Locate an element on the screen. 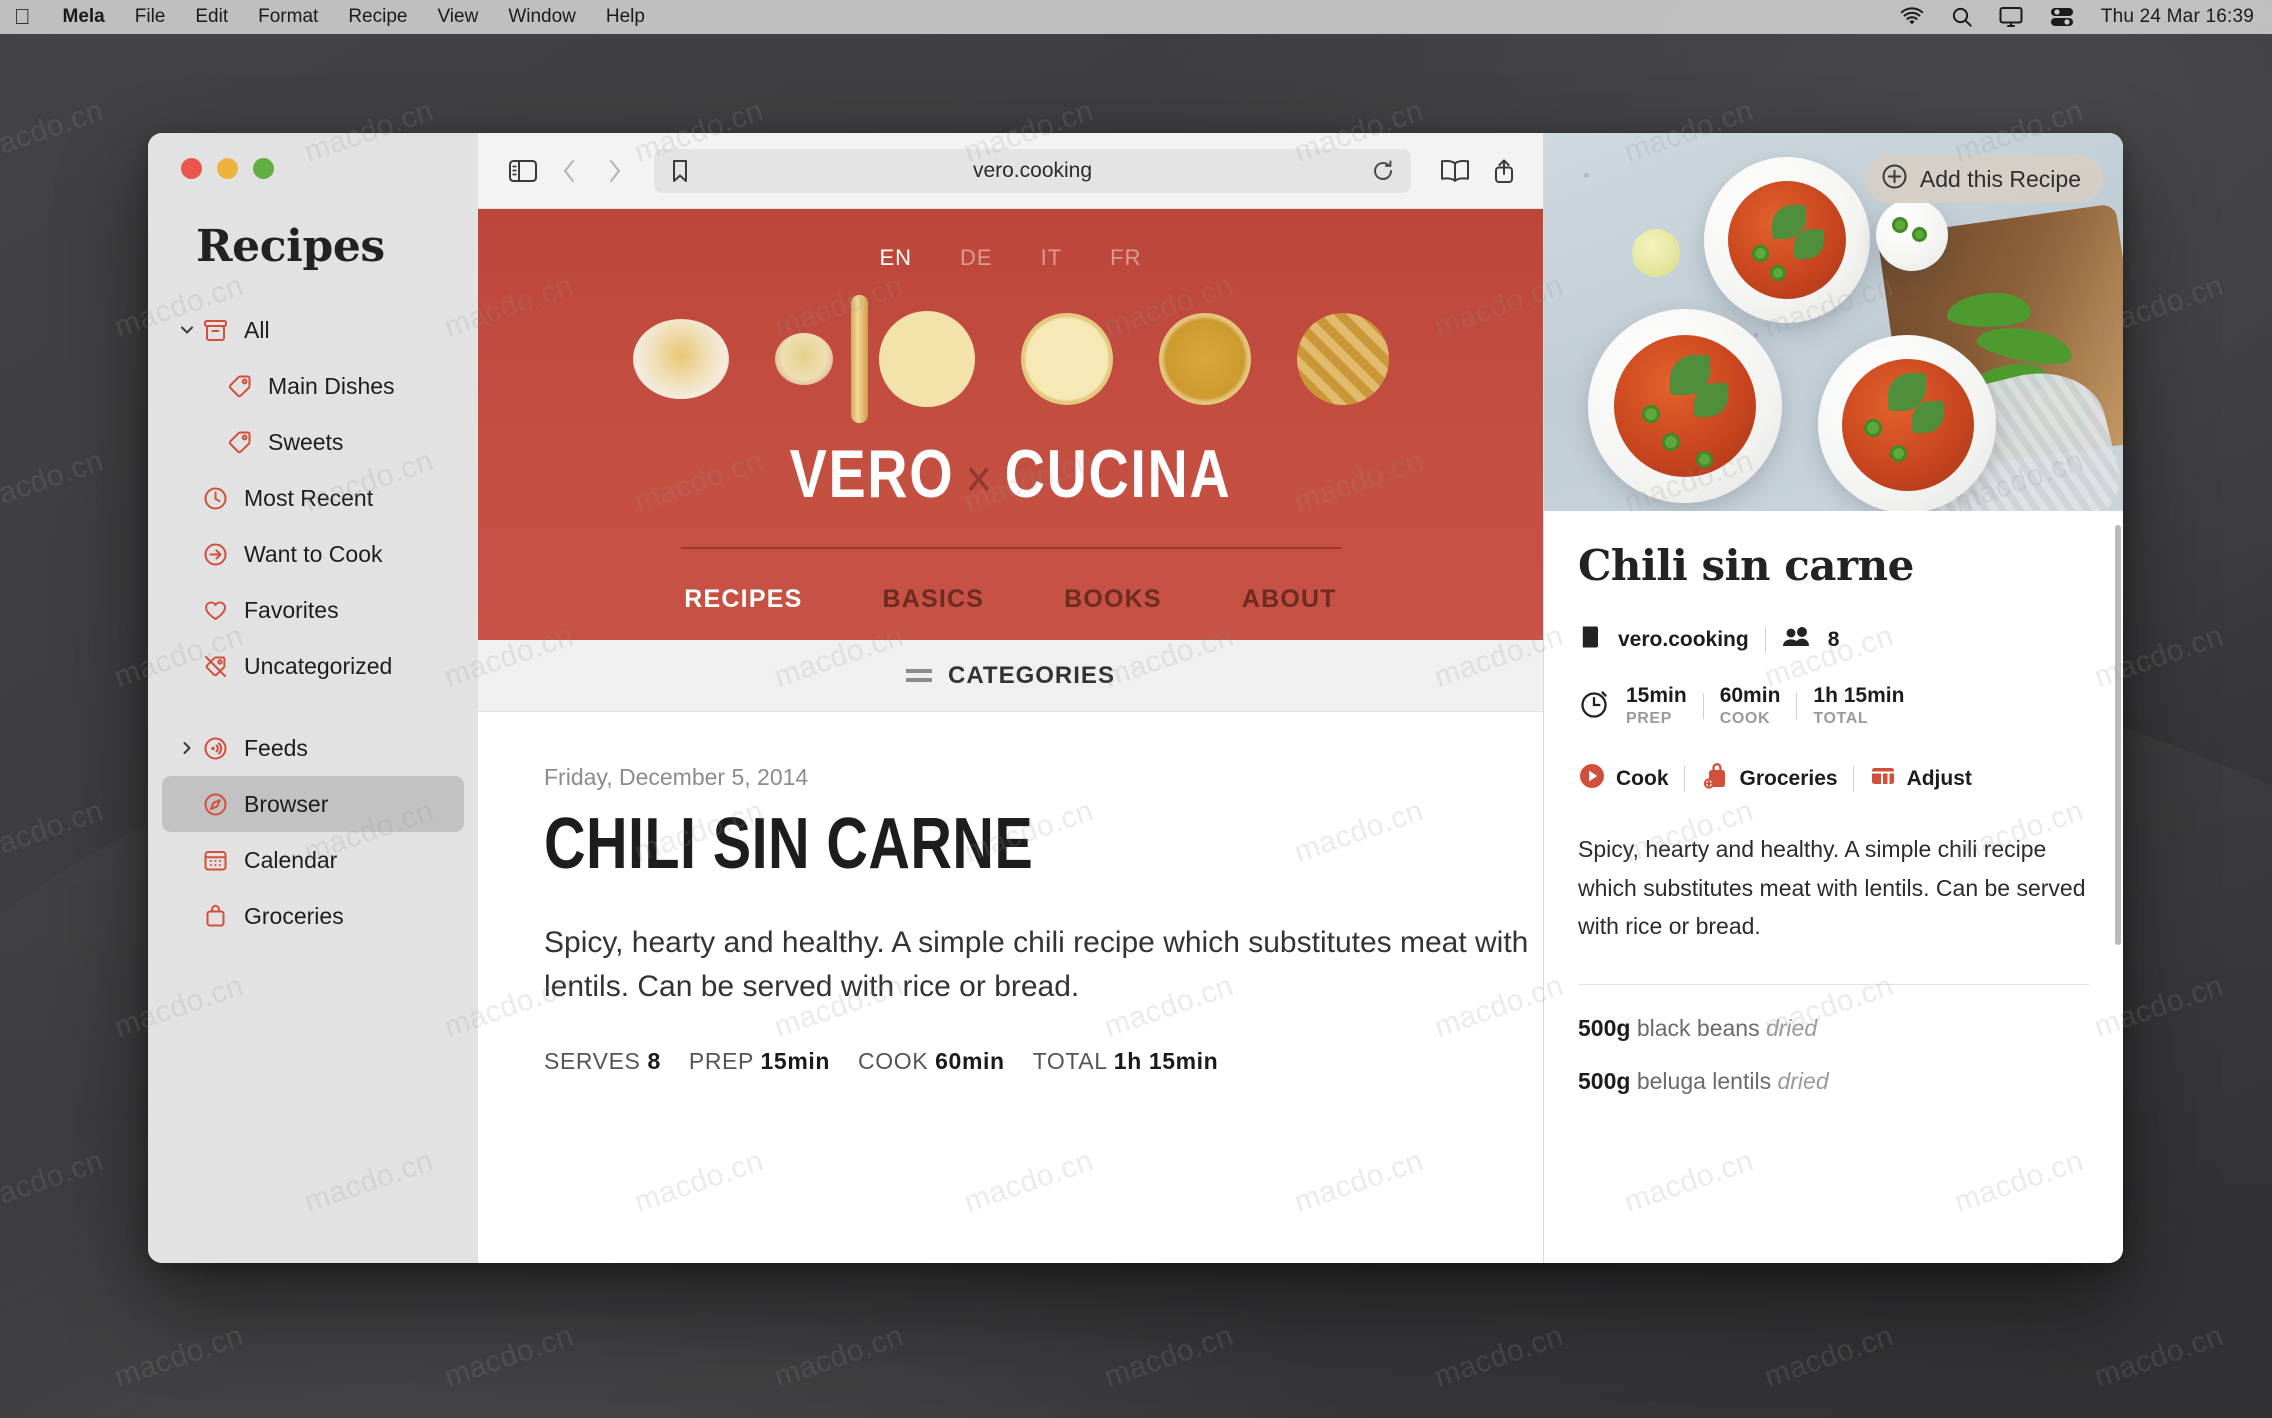  play-circle-icon is located at coordinates (1592, 779).